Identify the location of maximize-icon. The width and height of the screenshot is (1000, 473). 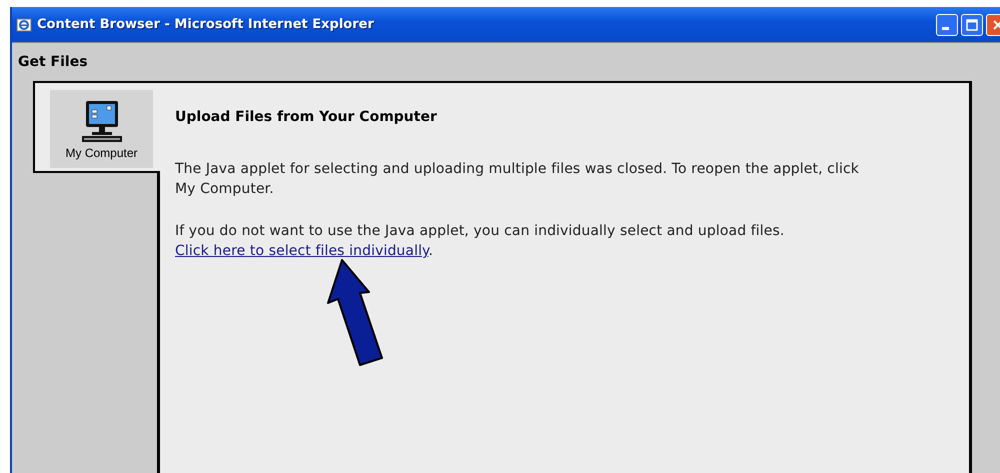
(972, 24).